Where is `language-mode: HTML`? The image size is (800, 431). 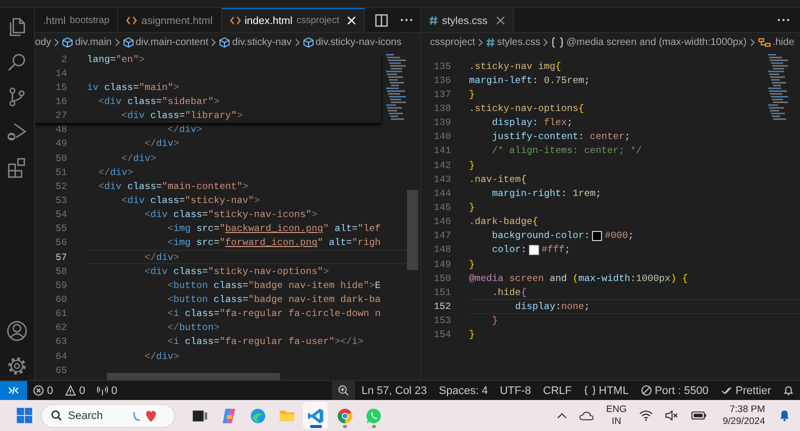
language-mode: HTML is located at coordinates (606, 390).